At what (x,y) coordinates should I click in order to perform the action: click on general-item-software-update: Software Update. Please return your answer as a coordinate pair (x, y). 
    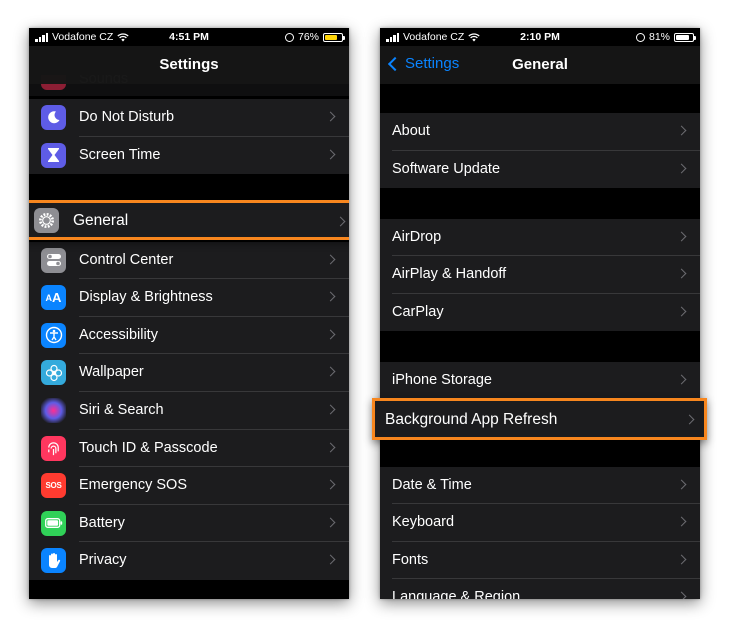
    Looking at the image, I should click on (540, 169).